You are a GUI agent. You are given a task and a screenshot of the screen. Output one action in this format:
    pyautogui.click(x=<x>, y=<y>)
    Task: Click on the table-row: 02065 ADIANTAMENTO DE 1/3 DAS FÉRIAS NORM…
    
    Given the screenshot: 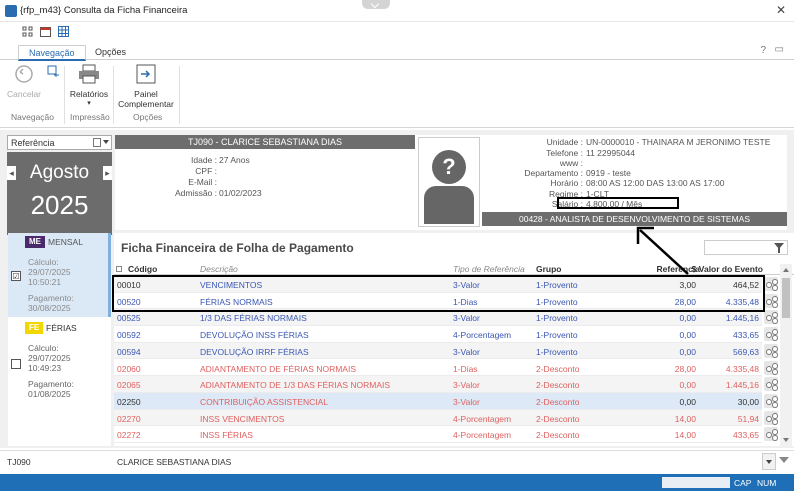 What is the action you would take?
    pyautogui.click(x=446, y=384)
    